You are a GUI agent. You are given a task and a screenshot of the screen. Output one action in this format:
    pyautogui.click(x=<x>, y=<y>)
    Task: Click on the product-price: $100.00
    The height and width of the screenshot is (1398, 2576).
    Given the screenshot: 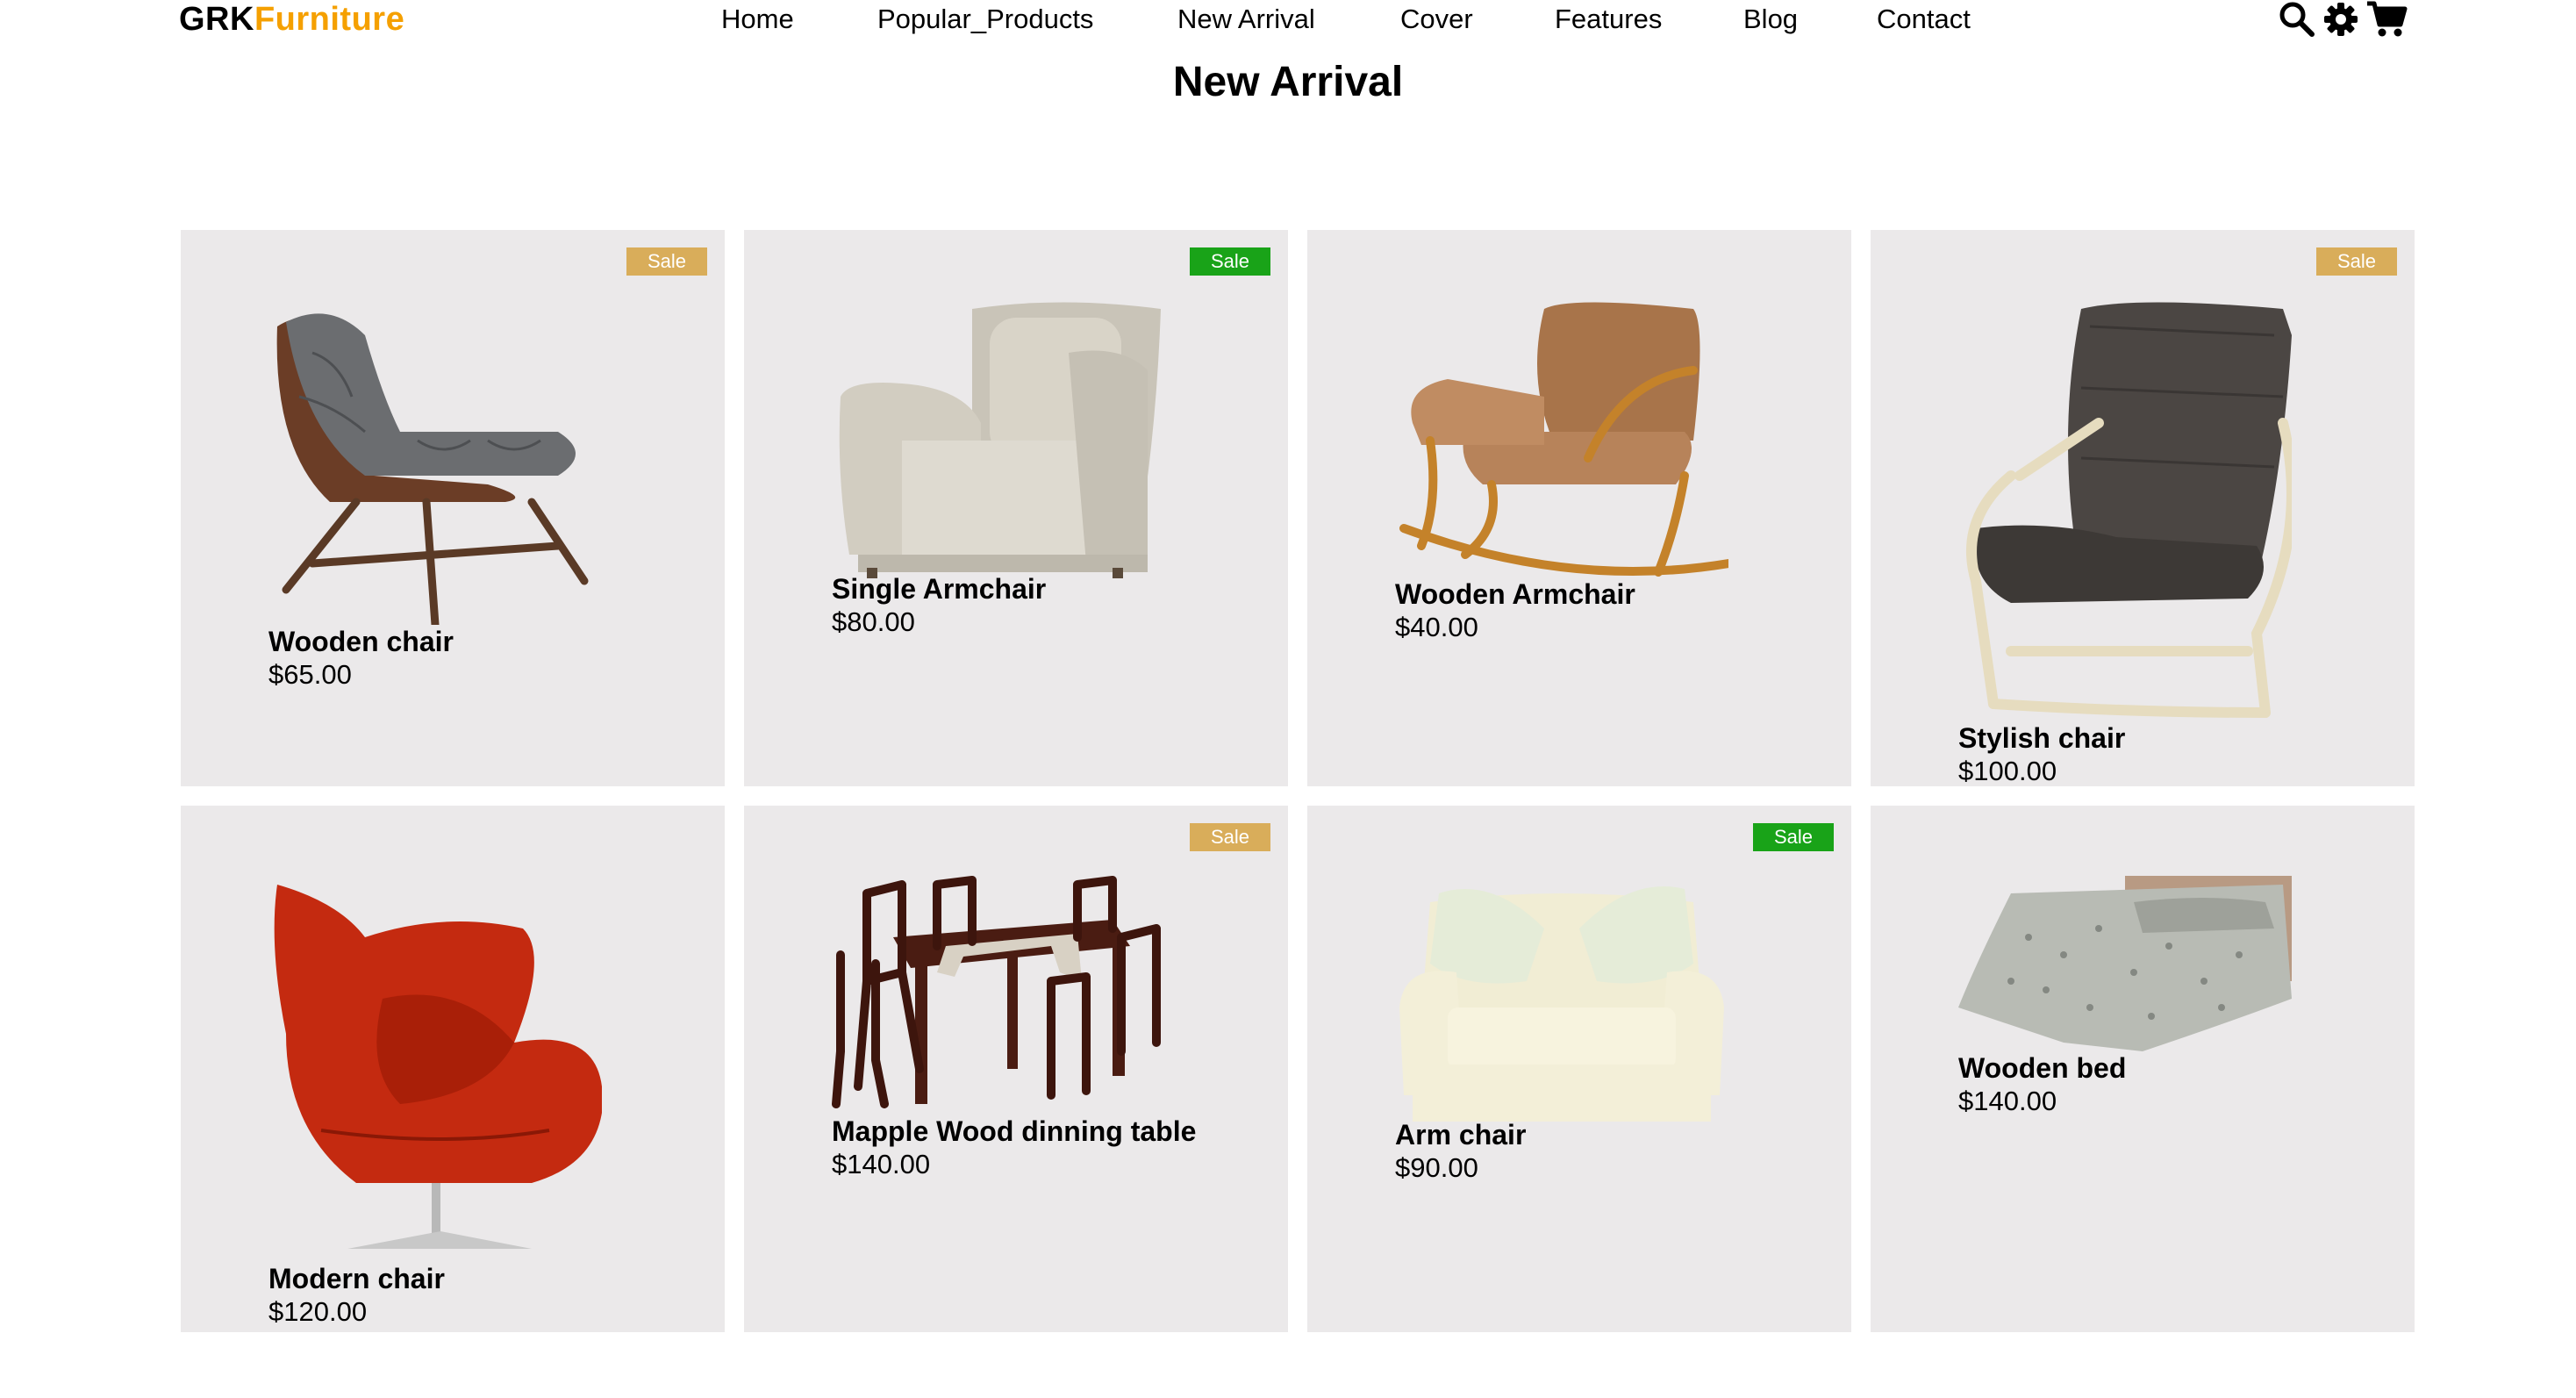 What is the action you would take?
    pyautogui.click(x=2007, y=771)
    